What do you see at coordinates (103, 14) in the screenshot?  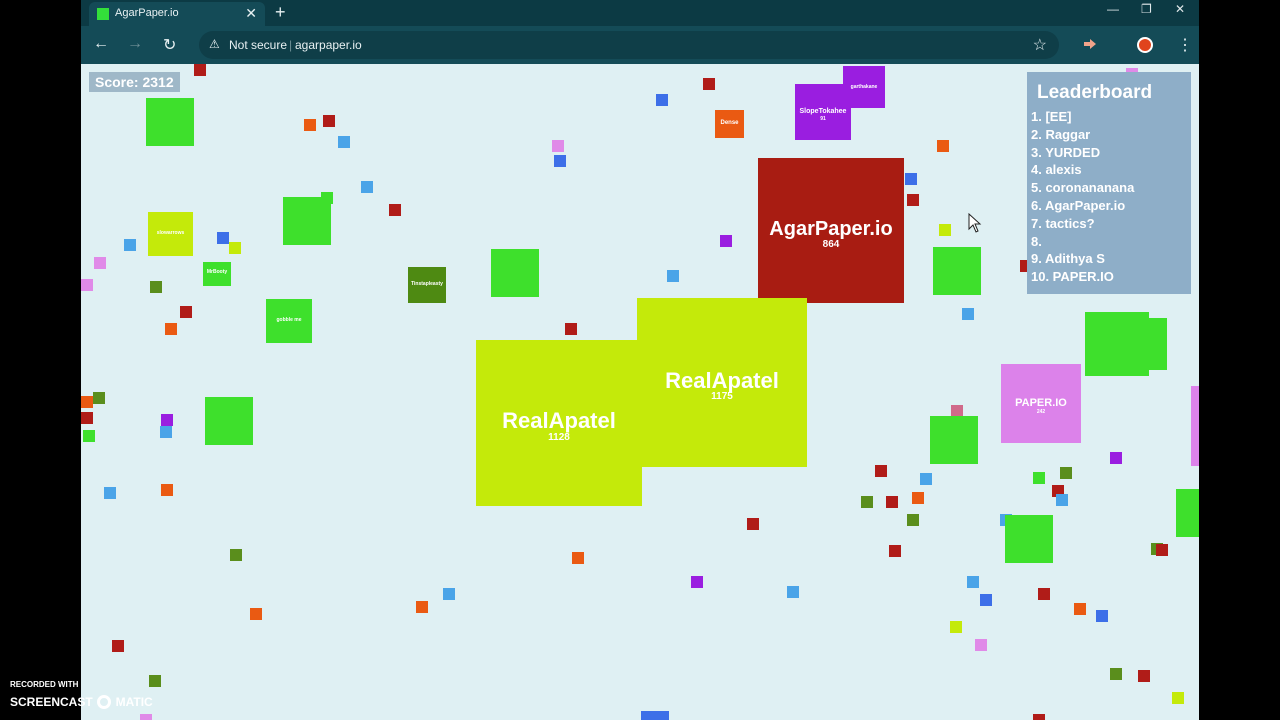 I see `favicon-icon` at bounding box center [103, 14].